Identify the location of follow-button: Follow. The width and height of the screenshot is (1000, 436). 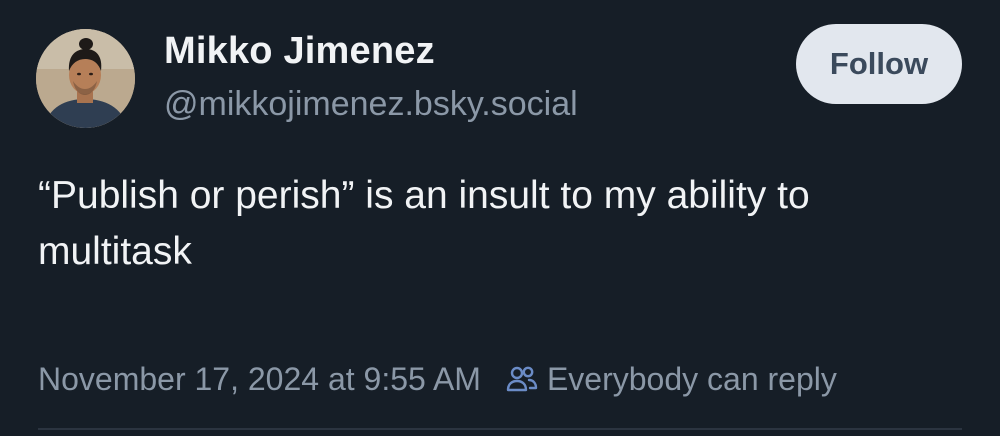
(879, 64).